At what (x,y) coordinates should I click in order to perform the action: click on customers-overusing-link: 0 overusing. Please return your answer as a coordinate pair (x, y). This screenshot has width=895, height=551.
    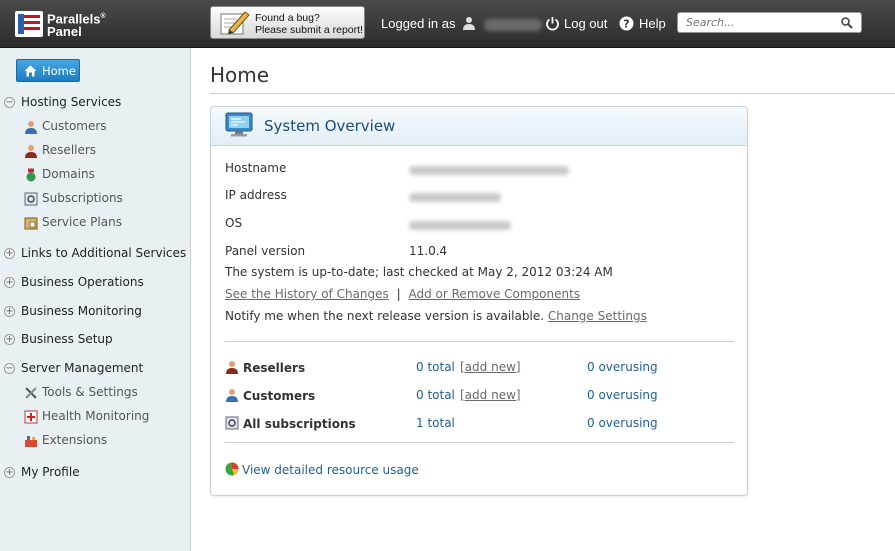
    Looking at the image, I should click on (622, 395).